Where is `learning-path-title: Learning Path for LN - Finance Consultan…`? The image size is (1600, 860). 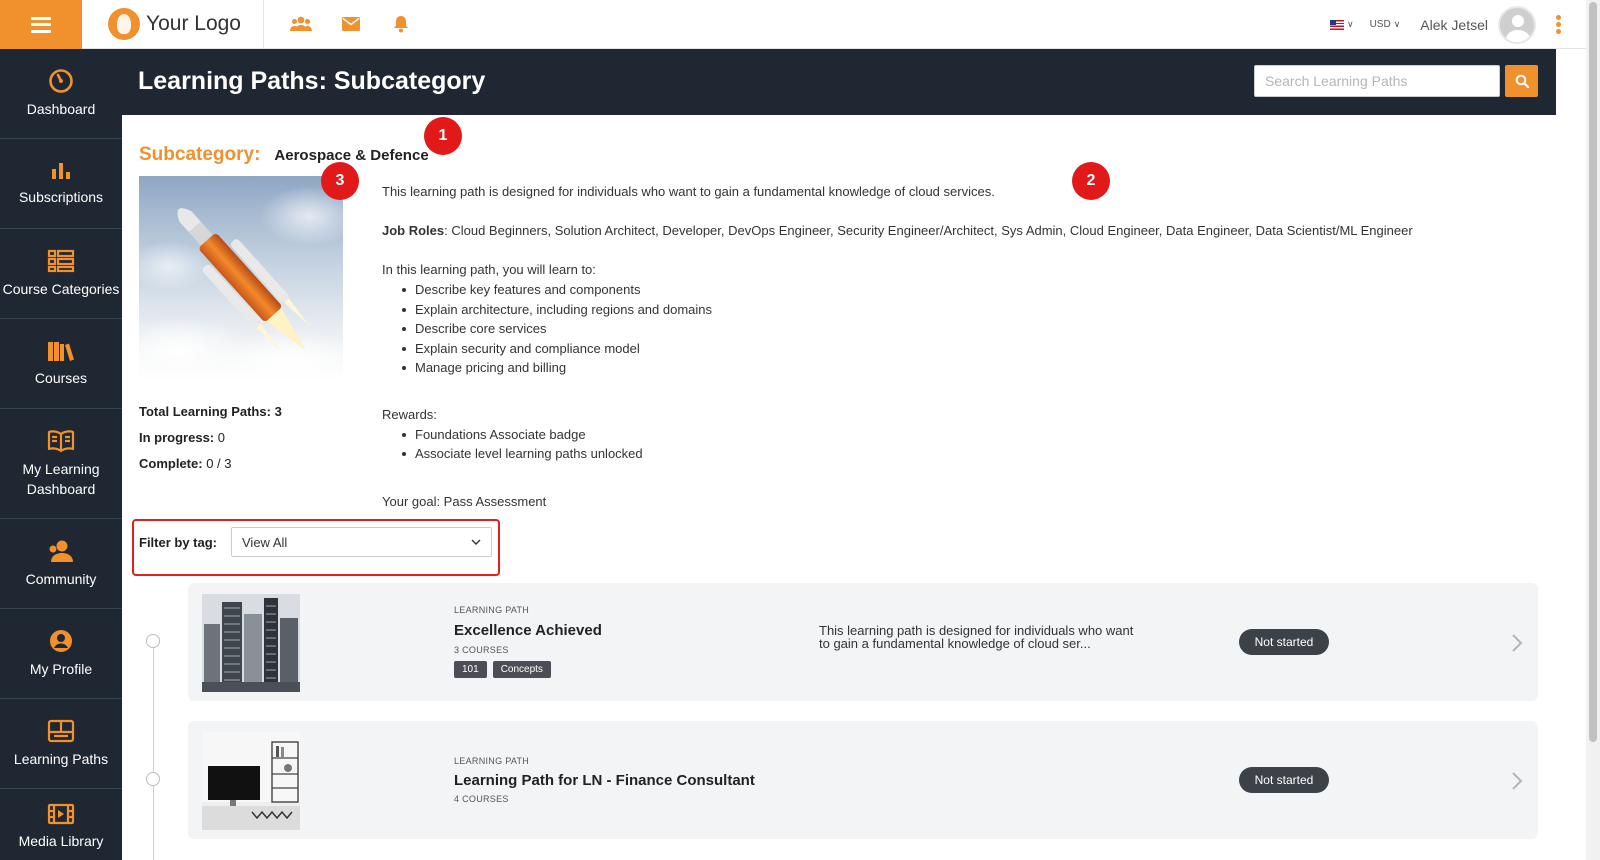
learning-path-title: Learning Path for LN - Finance Consultan… is located at coordinates (604, 780).